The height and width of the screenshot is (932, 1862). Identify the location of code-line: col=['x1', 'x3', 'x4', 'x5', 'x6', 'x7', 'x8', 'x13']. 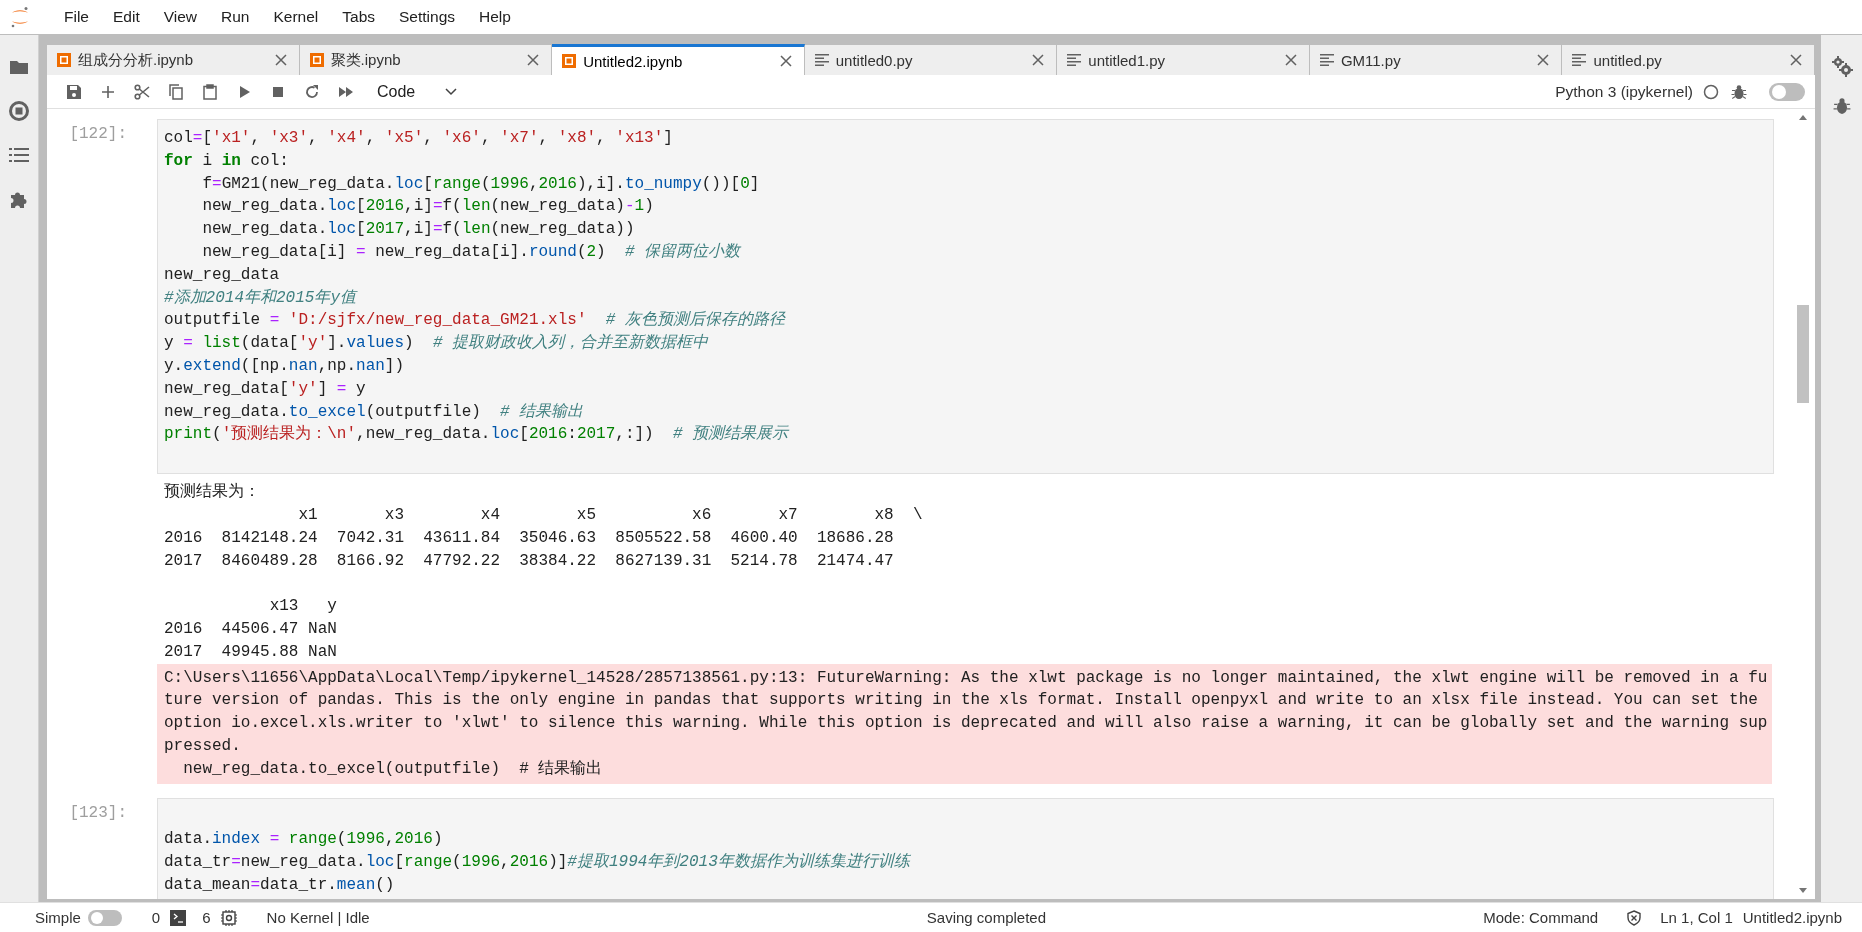
(419, 138).